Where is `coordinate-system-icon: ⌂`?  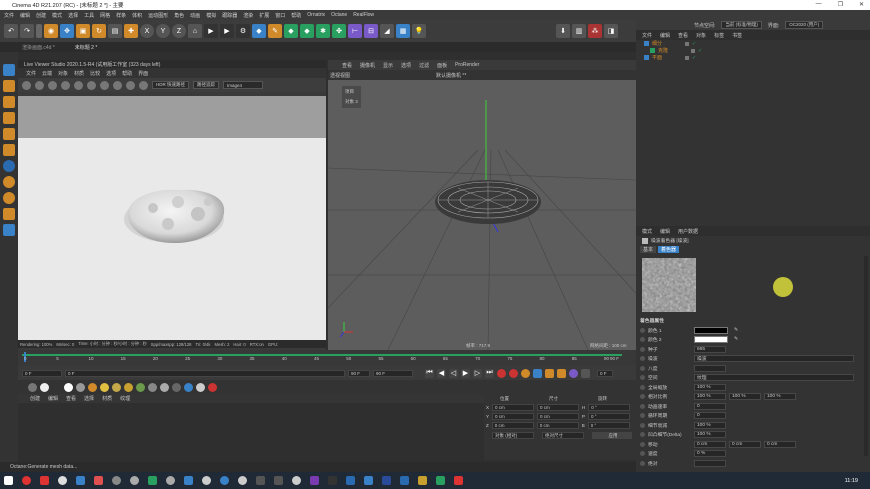
coordinate-system-icon: ⌂ is located at coordinates (195, 31).